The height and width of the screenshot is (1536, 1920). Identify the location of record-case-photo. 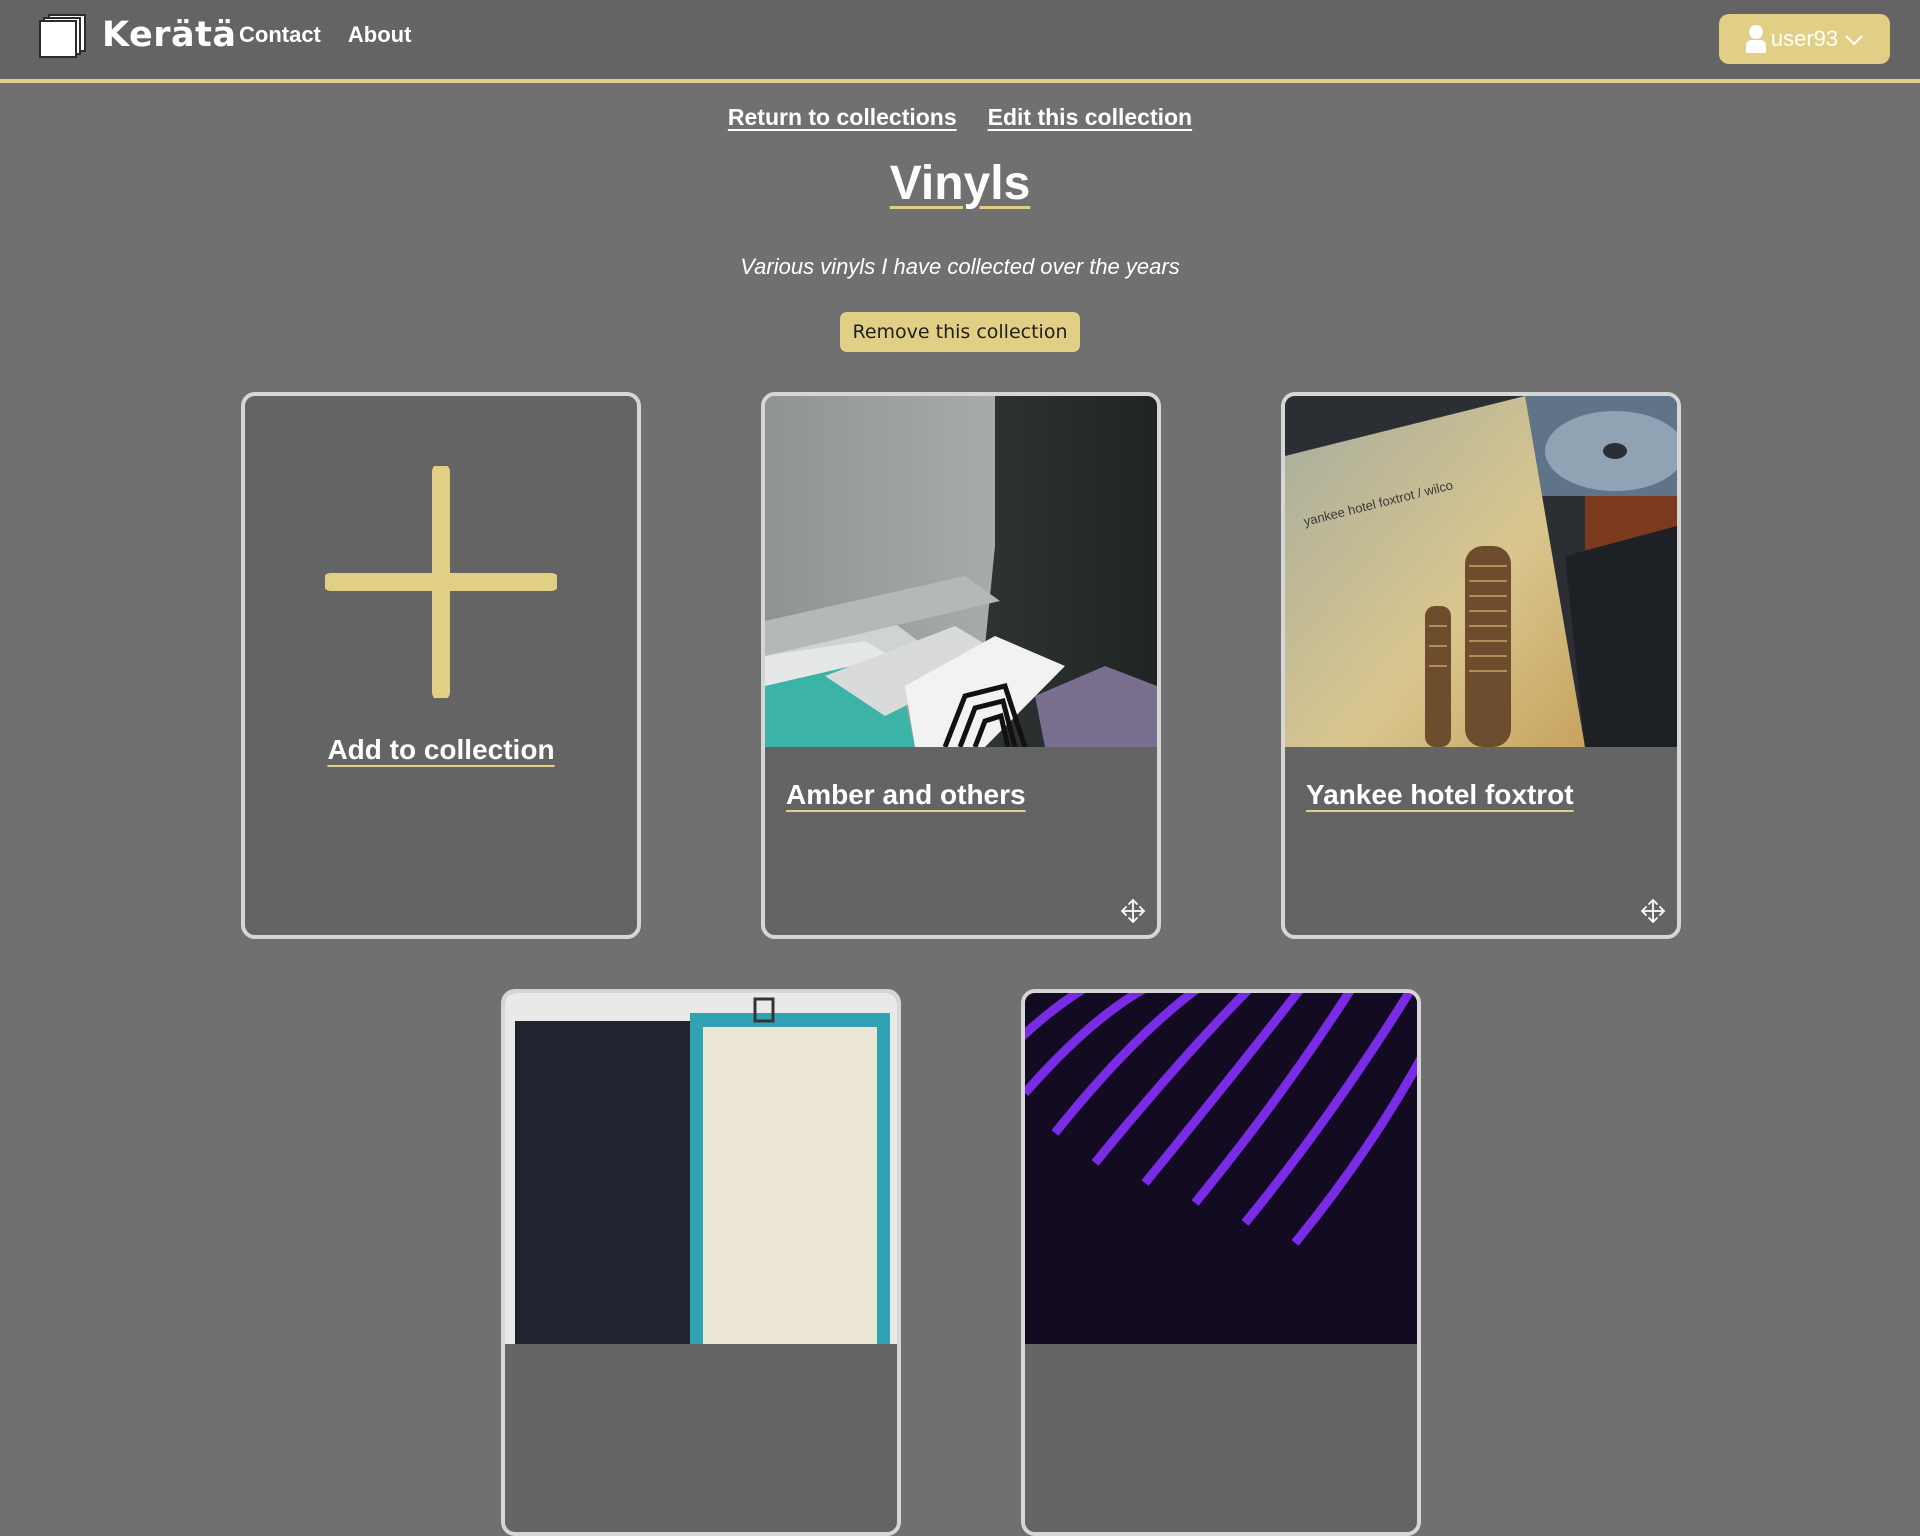
(701, 1168).